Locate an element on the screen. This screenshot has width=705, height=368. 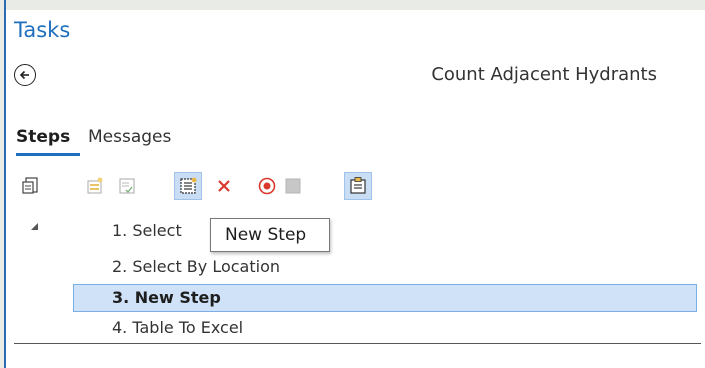
new-step-button is located at coordinates (188, 186).